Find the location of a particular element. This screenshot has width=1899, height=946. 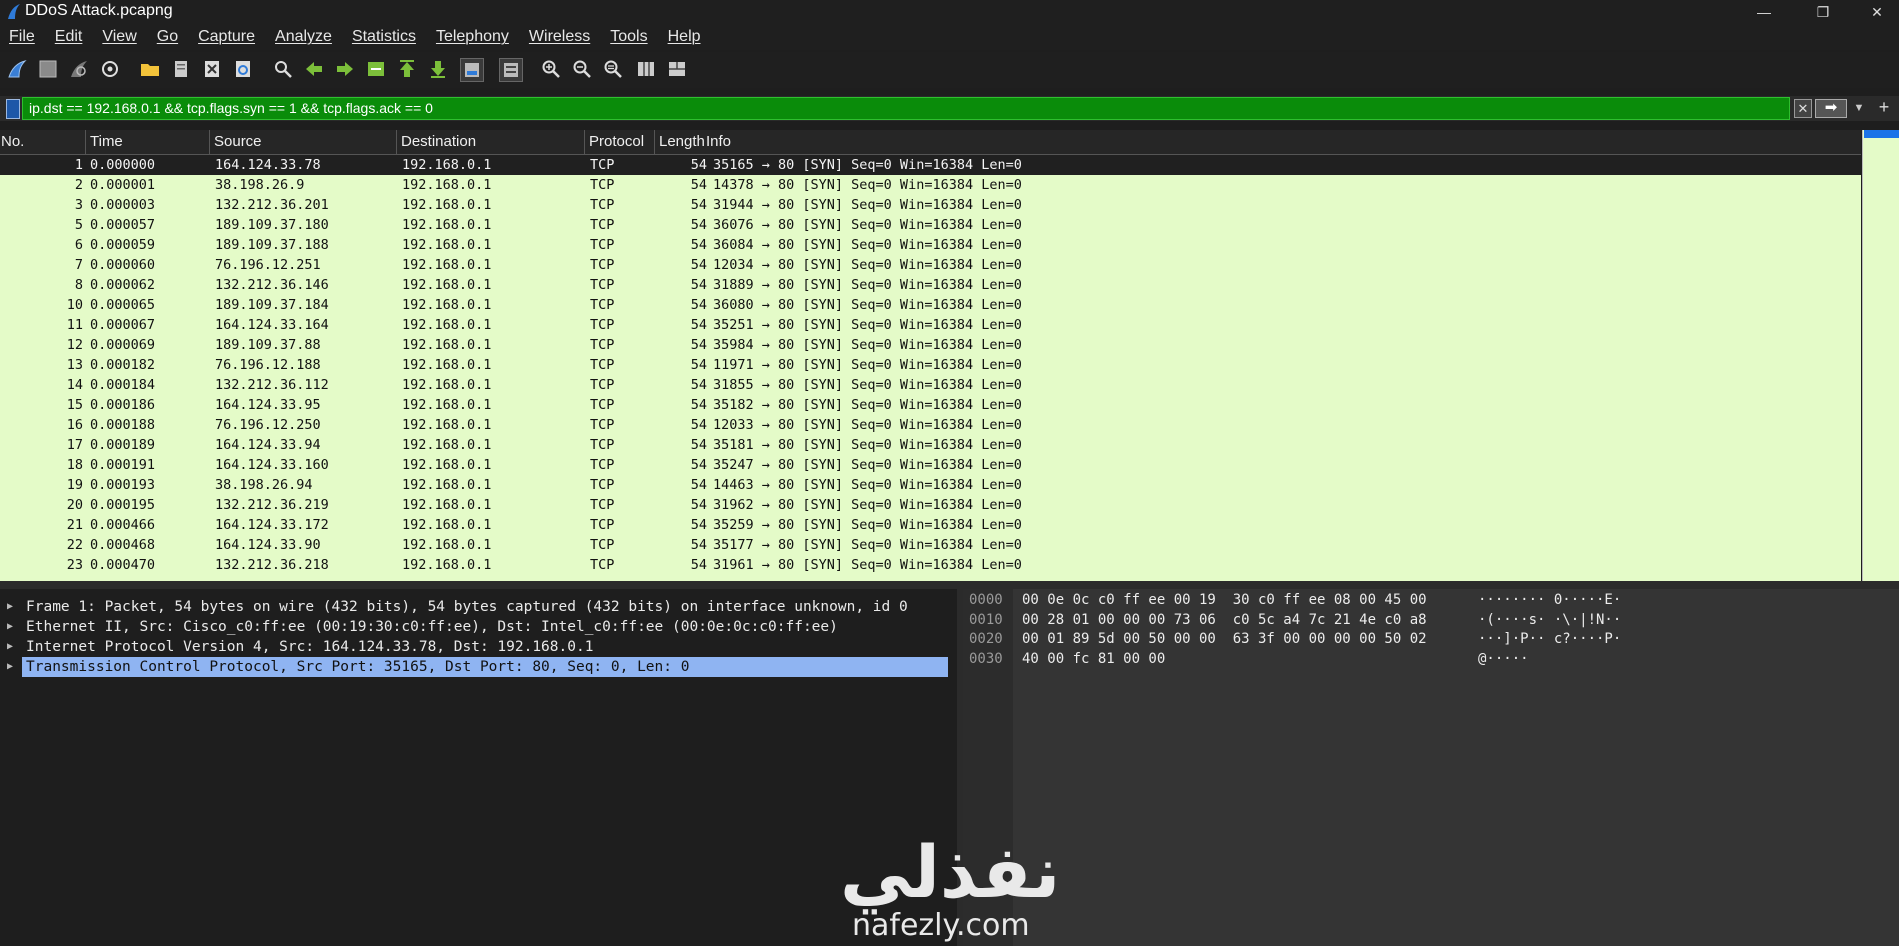

minimize-button: — is located at coordinates (1764, 12).